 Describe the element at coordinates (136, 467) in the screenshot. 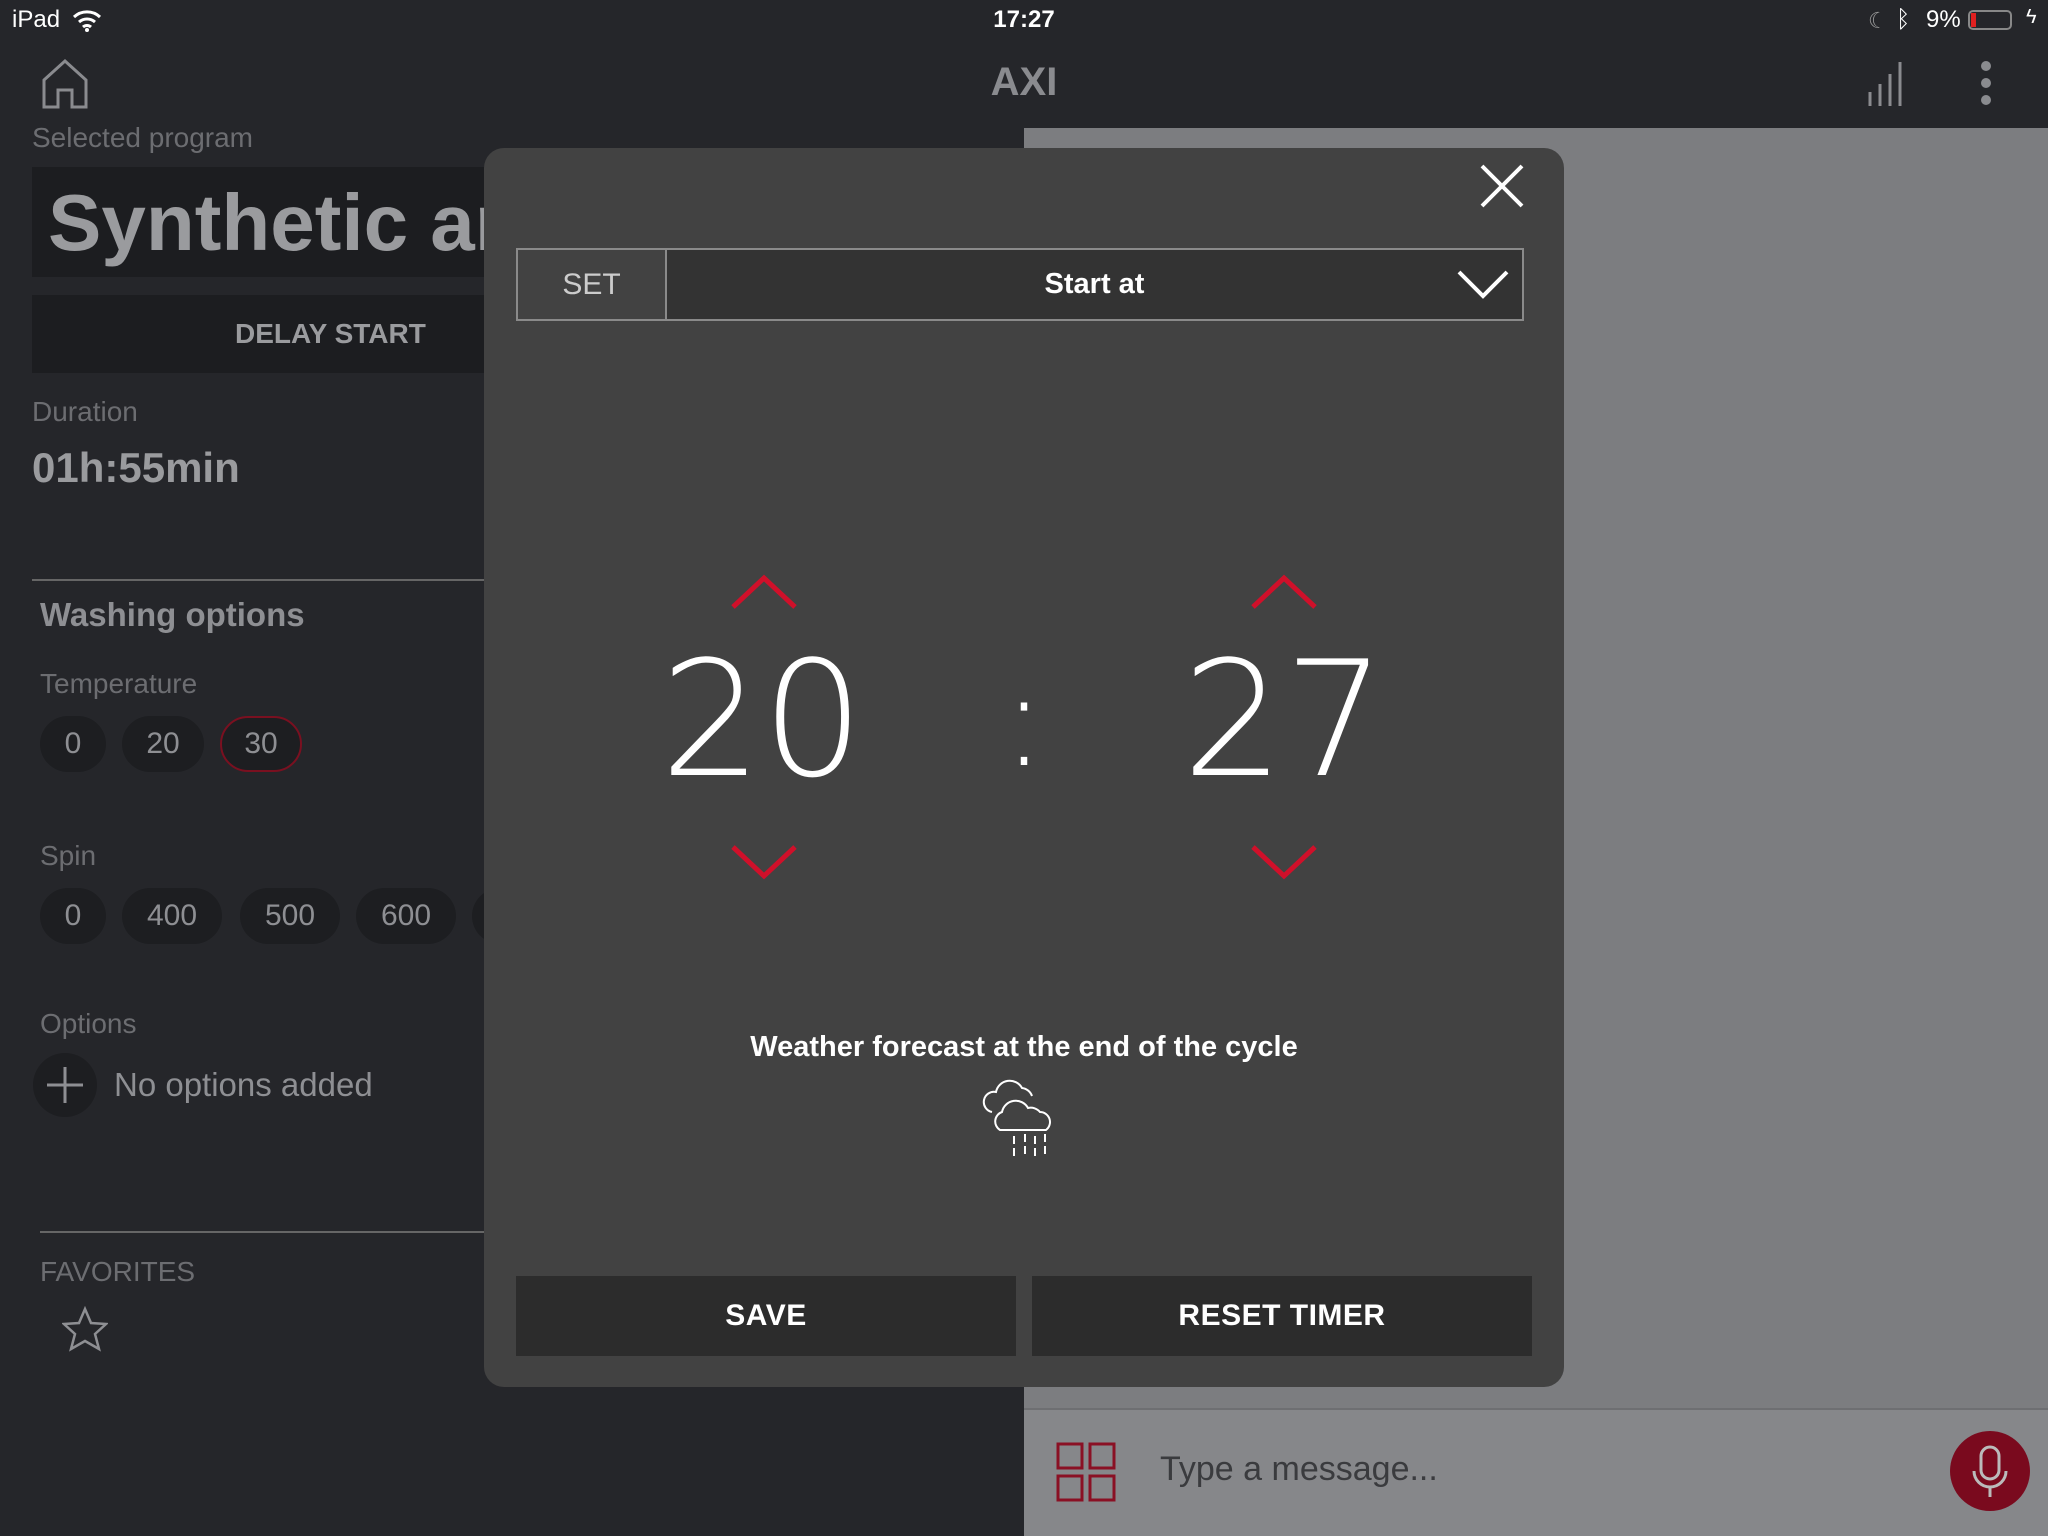

I see `duration-value: 01h:55min` at that location.